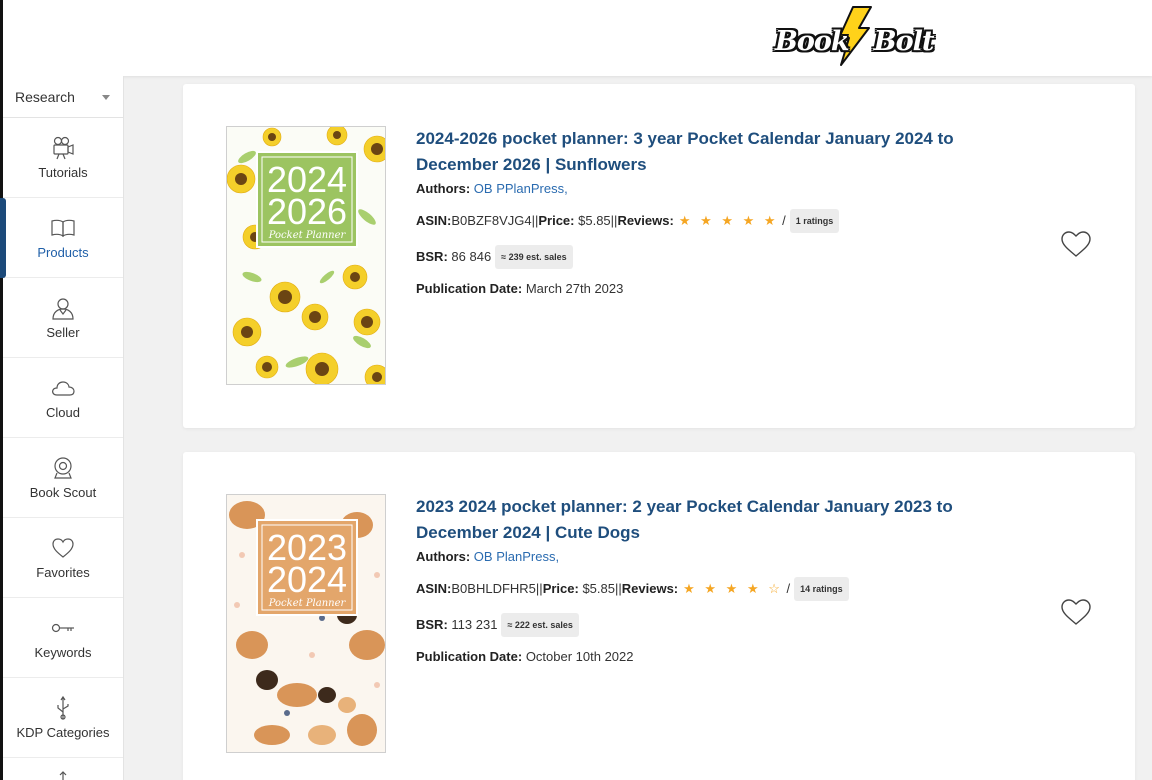 The image size is (1152, 780). What do you see at coordinates (540, 625) in the screenshot?
I see `est-sales-badge: ≈ 222 est. sales` at bounding box center [540, 625].